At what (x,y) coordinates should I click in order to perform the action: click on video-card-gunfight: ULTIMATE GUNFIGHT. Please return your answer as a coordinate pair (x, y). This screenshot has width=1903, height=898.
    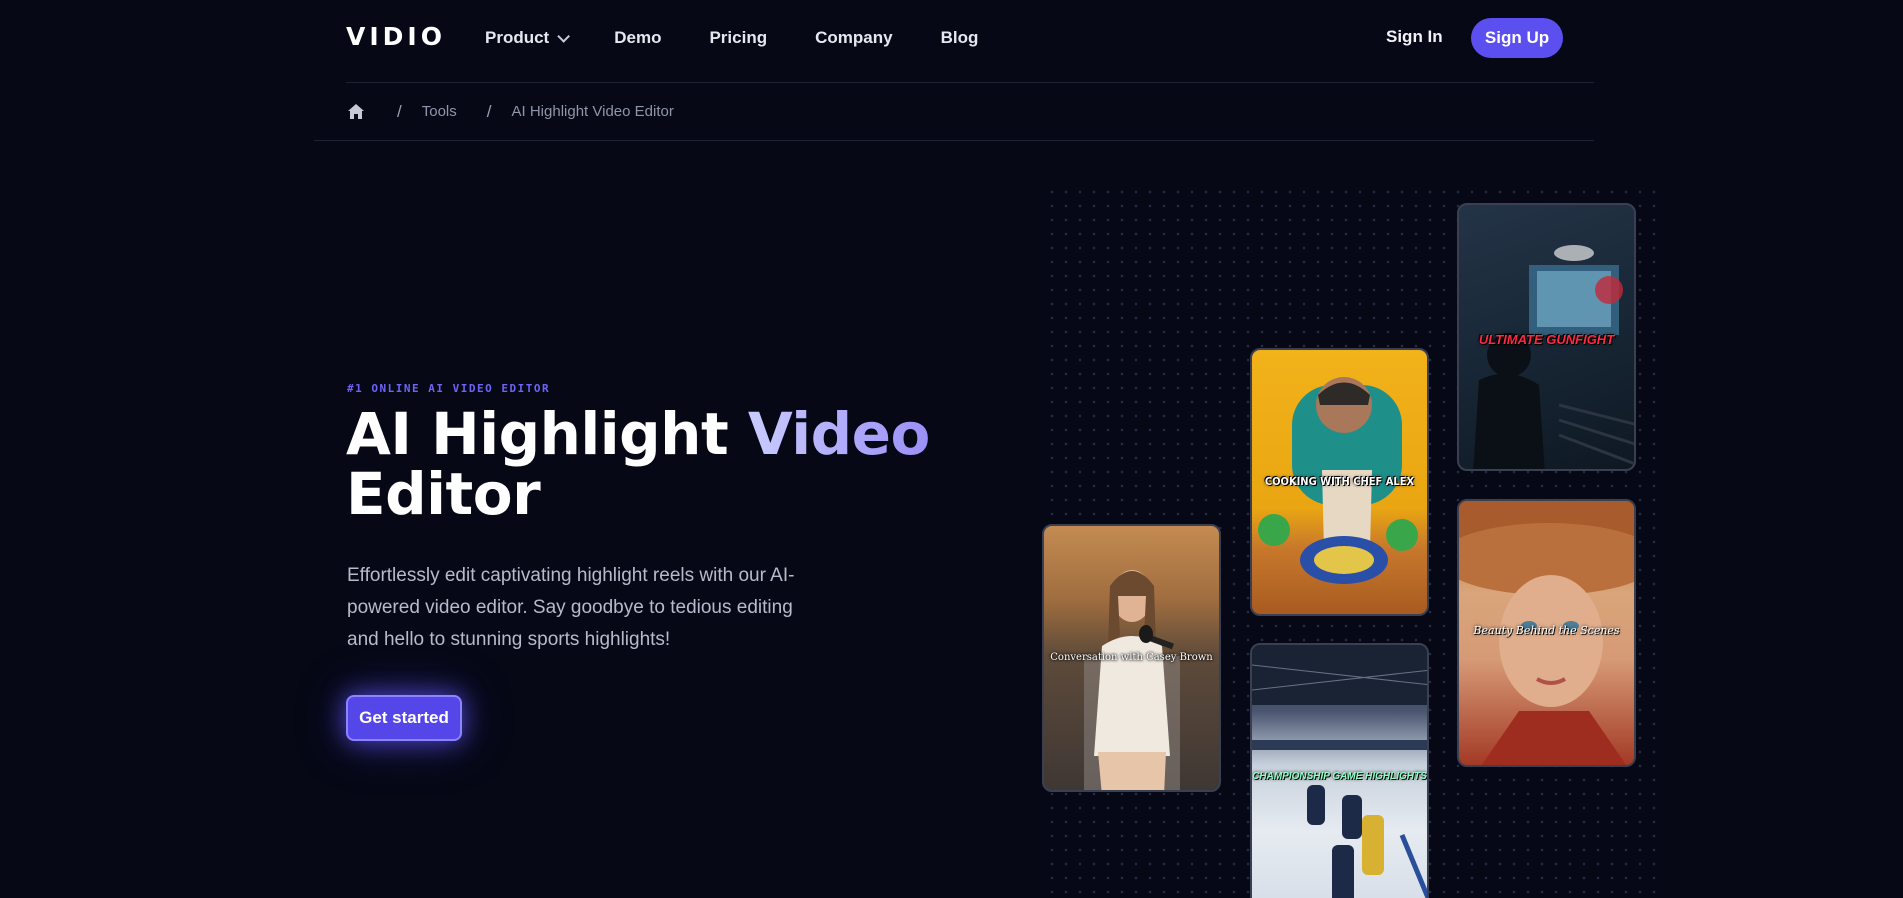
    Looking at the image, I should click on (1546, 337).